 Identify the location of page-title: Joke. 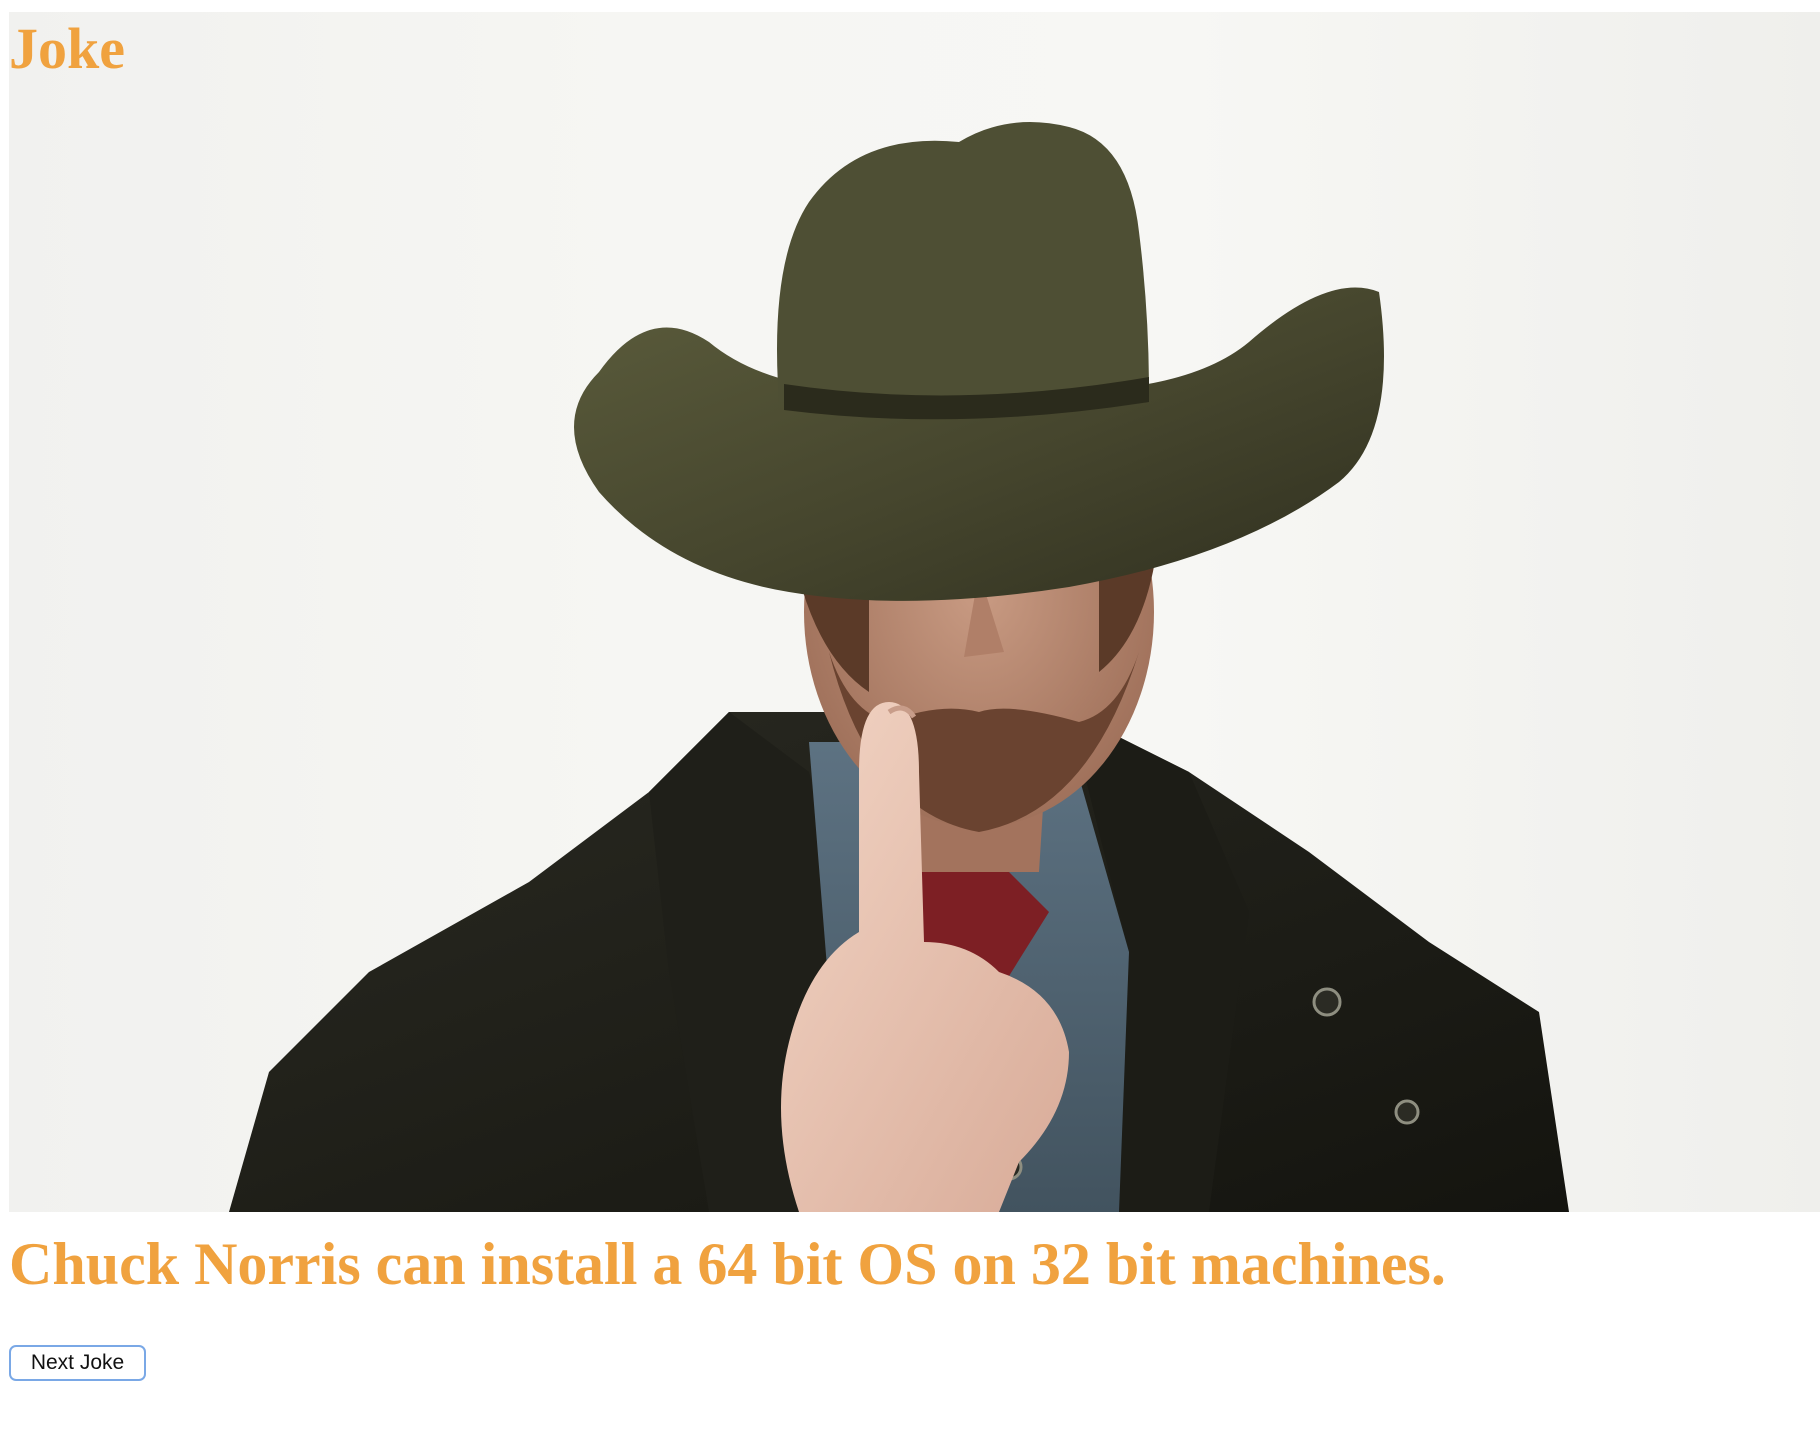
(67, 48).